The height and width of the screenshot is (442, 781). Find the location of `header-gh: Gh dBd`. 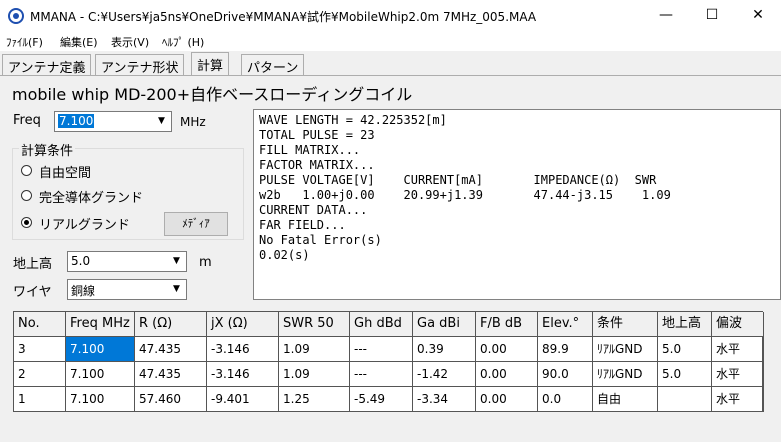

header-gh: Gh dBd is located at coordinates (381, 324).